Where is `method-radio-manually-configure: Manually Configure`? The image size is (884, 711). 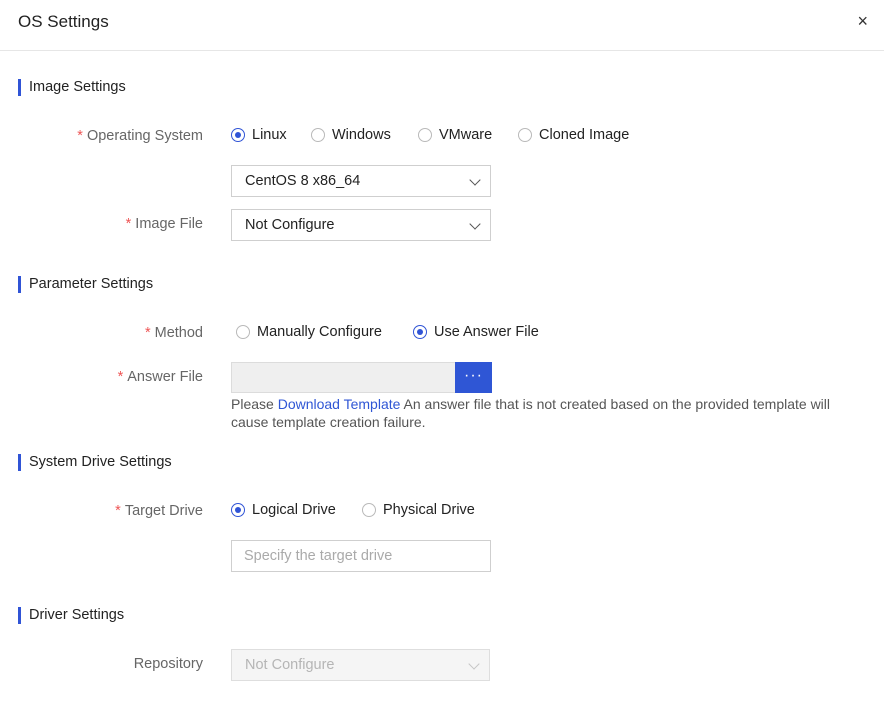
method-radio-manually-configure: Manually Configure is located at coordinates (309, 332).